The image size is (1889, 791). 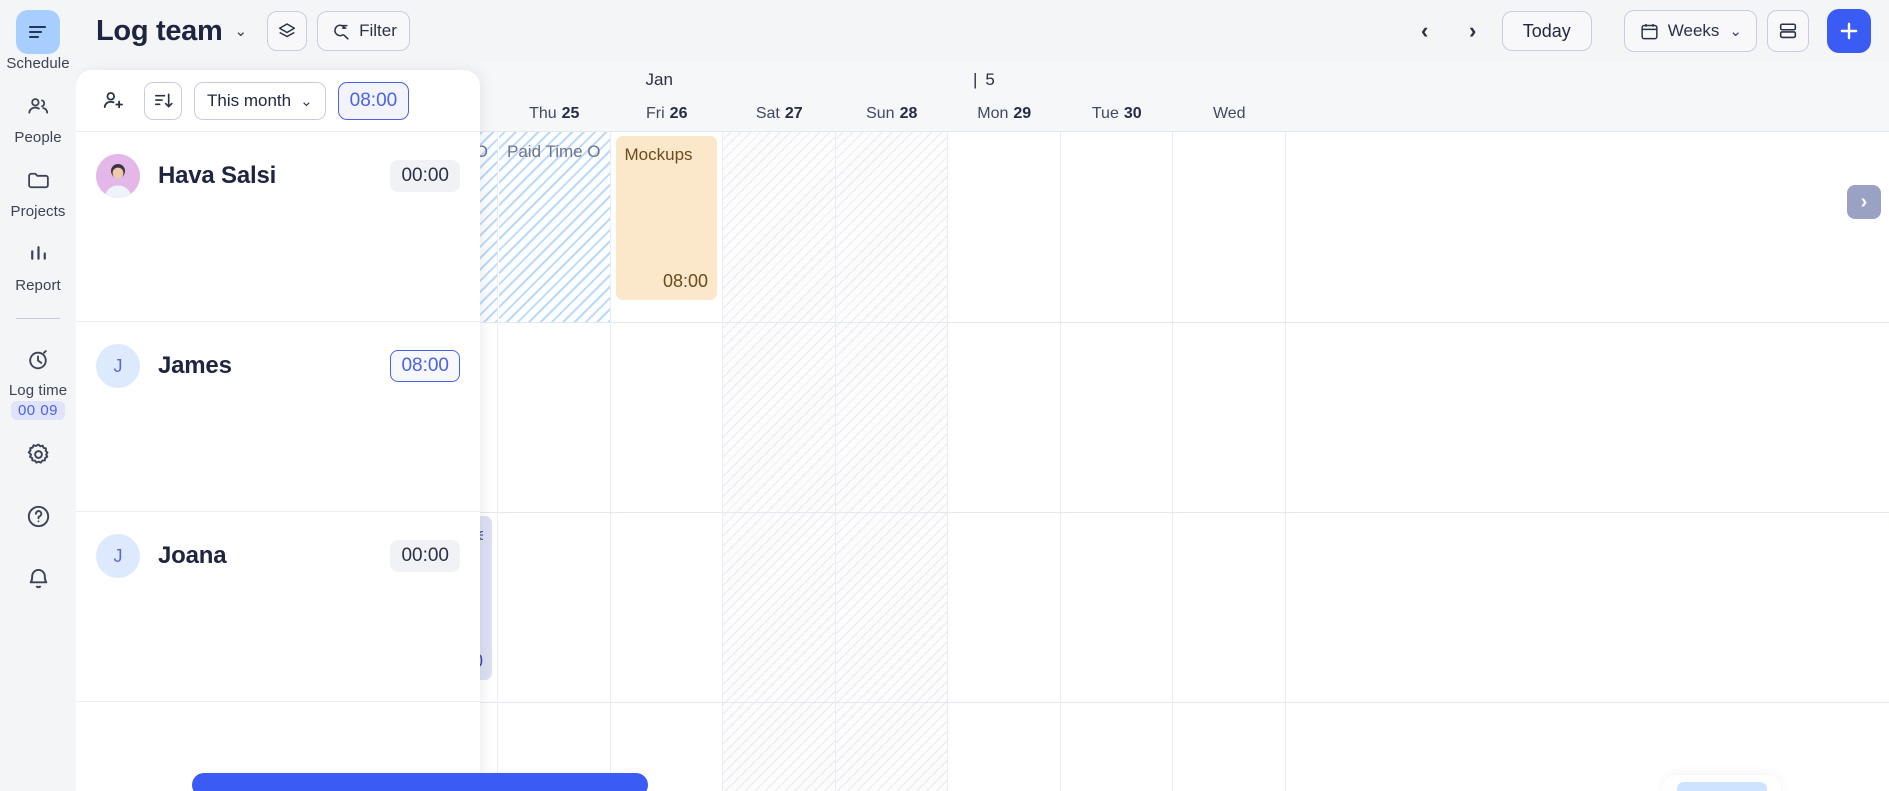 I want to click on person-row-header: Hava Salsi 00:00, so click(x=278, y=165).